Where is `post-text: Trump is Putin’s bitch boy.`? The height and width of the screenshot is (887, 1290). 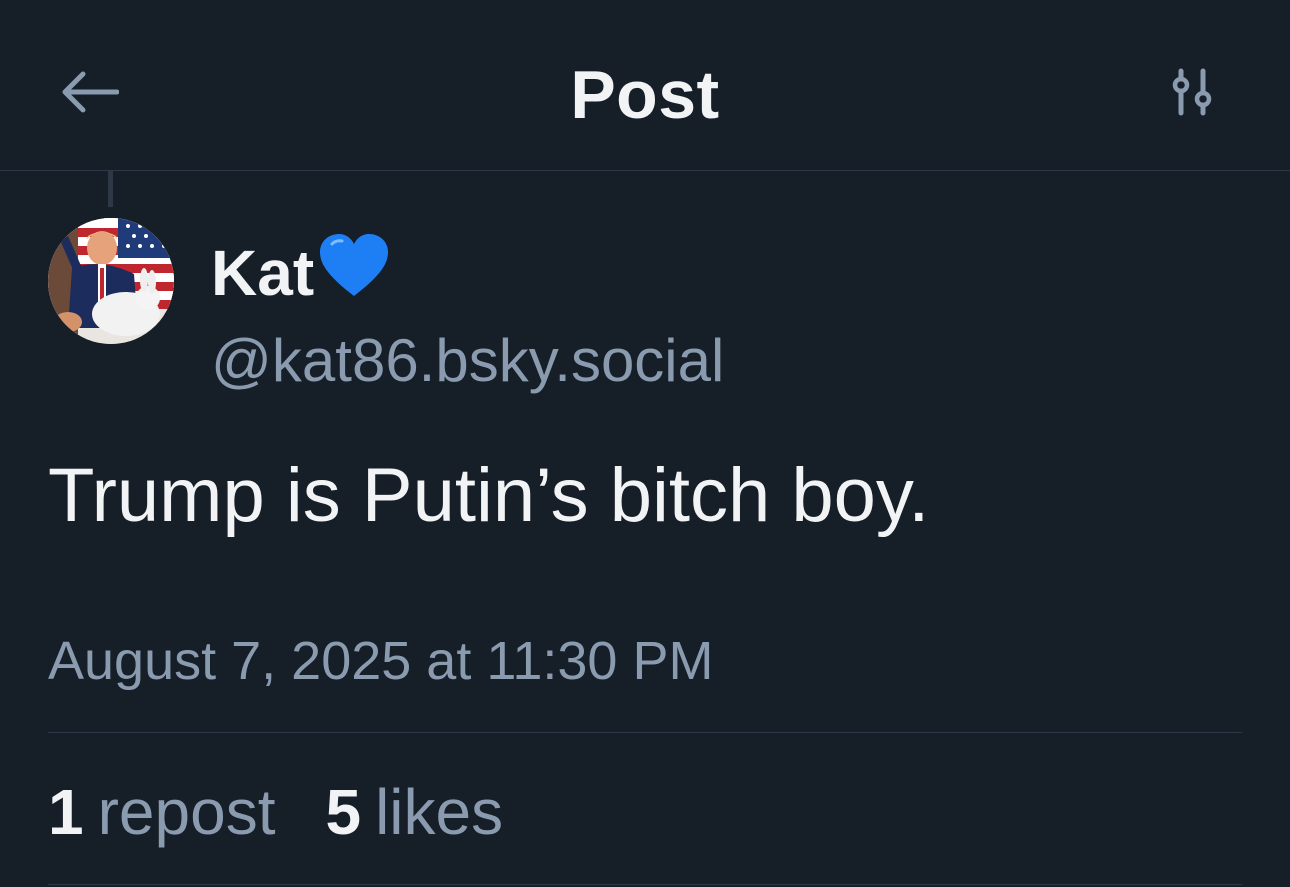
post-text: Trump is Putin’s bitch boy. is located at coordinates (489, 495).